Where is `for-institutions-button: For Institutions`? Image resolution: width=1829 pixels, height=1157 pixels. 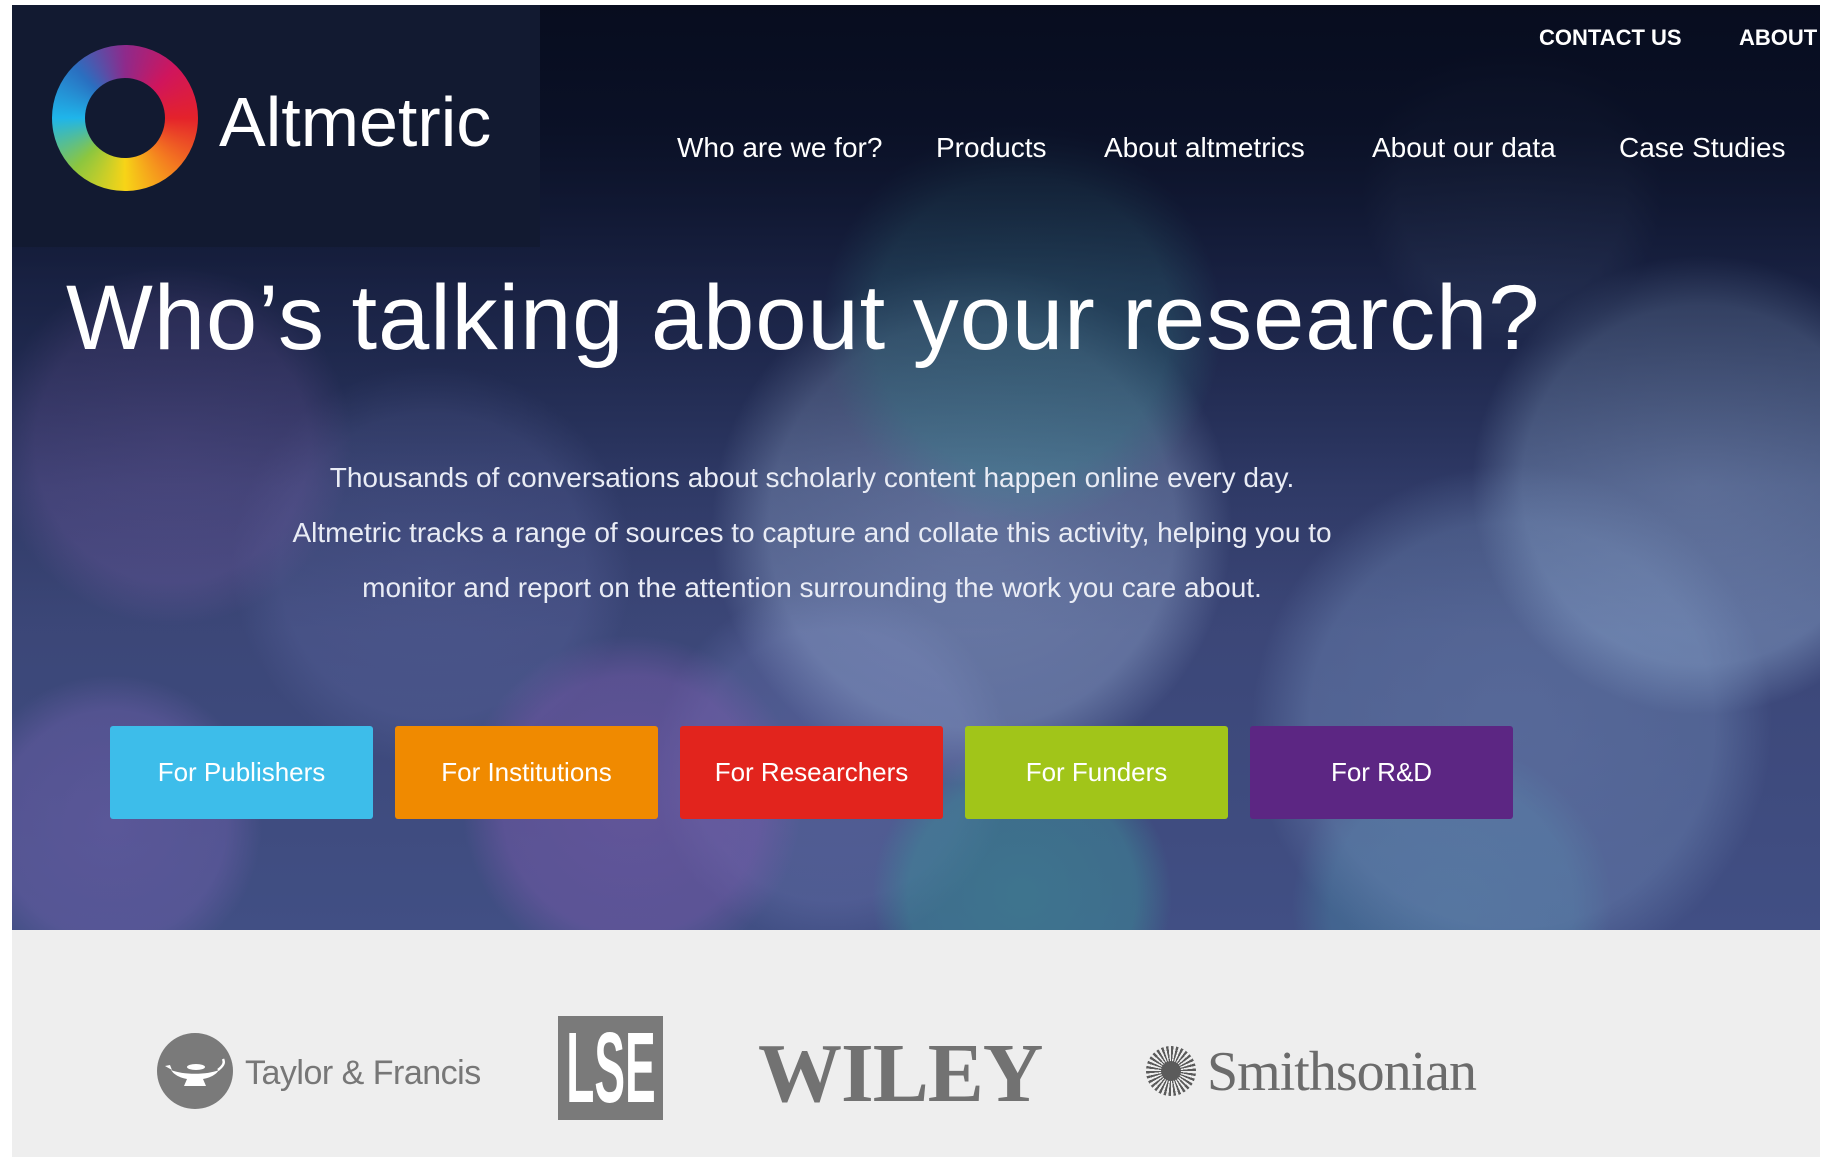
for-institutions-button: For Institutions is located at coordinates (526, 772).